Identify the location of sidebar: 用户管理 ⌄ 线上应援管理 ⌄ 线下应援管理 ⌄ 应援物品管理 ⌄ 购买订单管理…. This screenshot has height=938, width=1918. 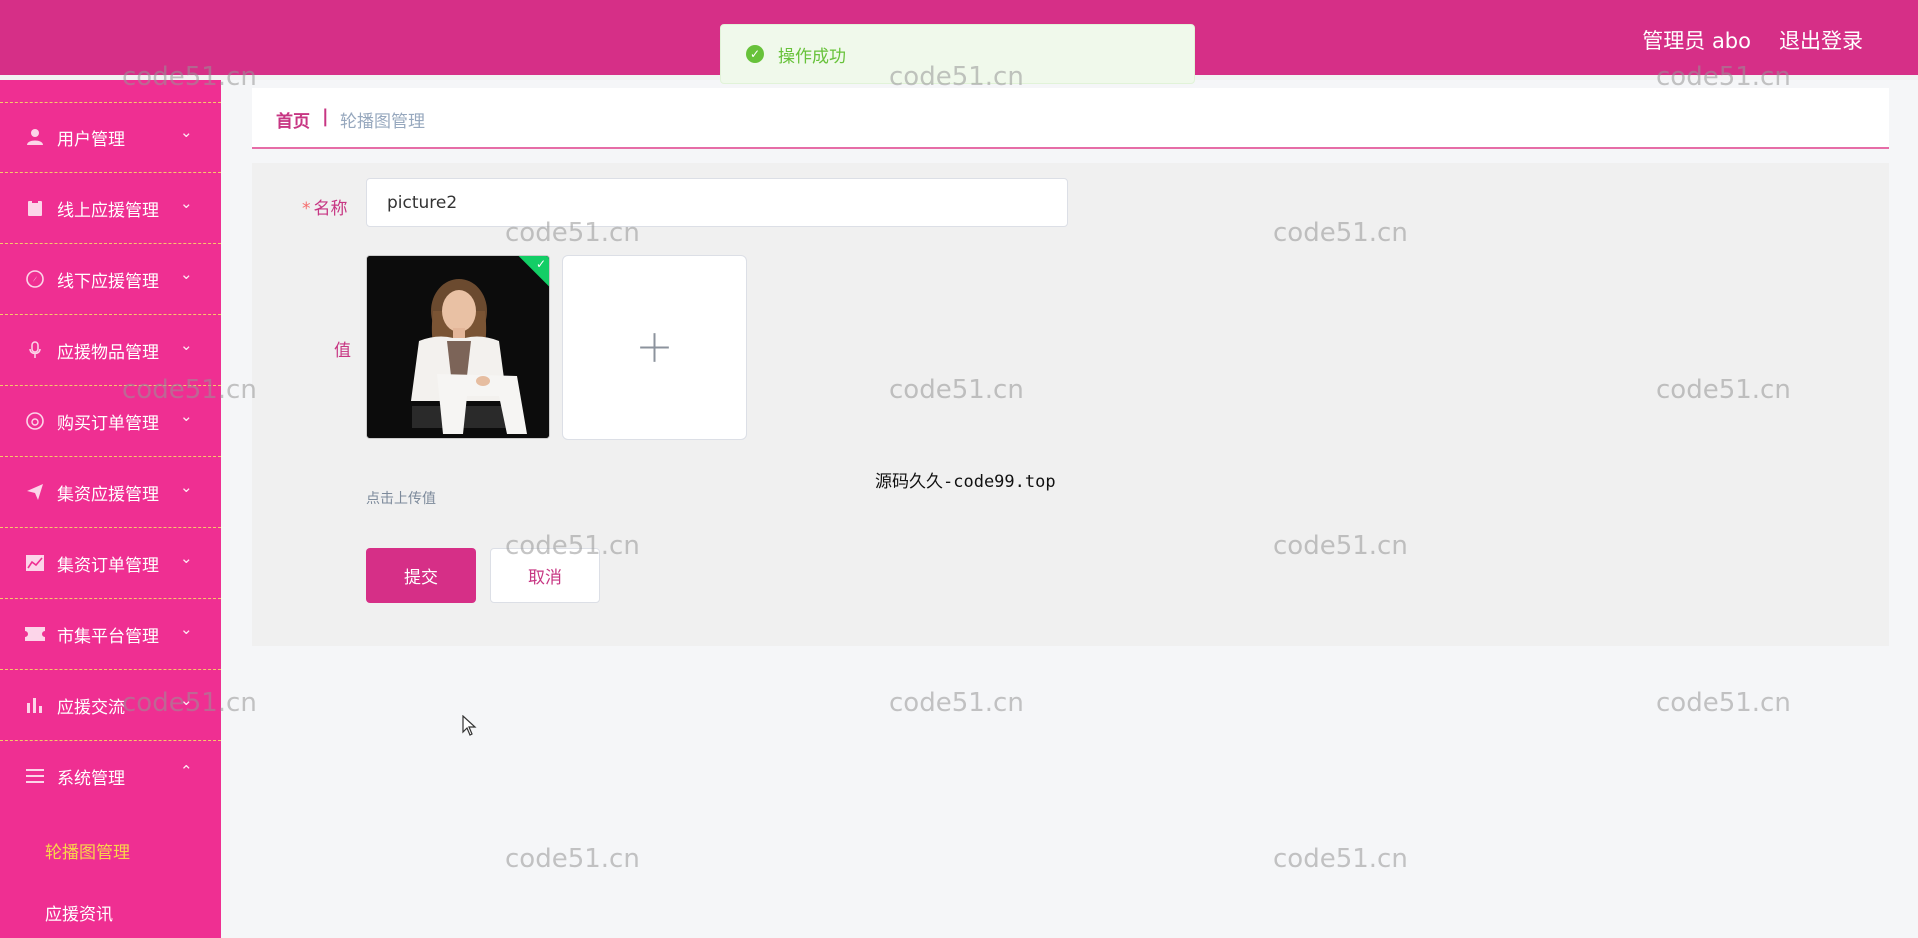
(110, 509).